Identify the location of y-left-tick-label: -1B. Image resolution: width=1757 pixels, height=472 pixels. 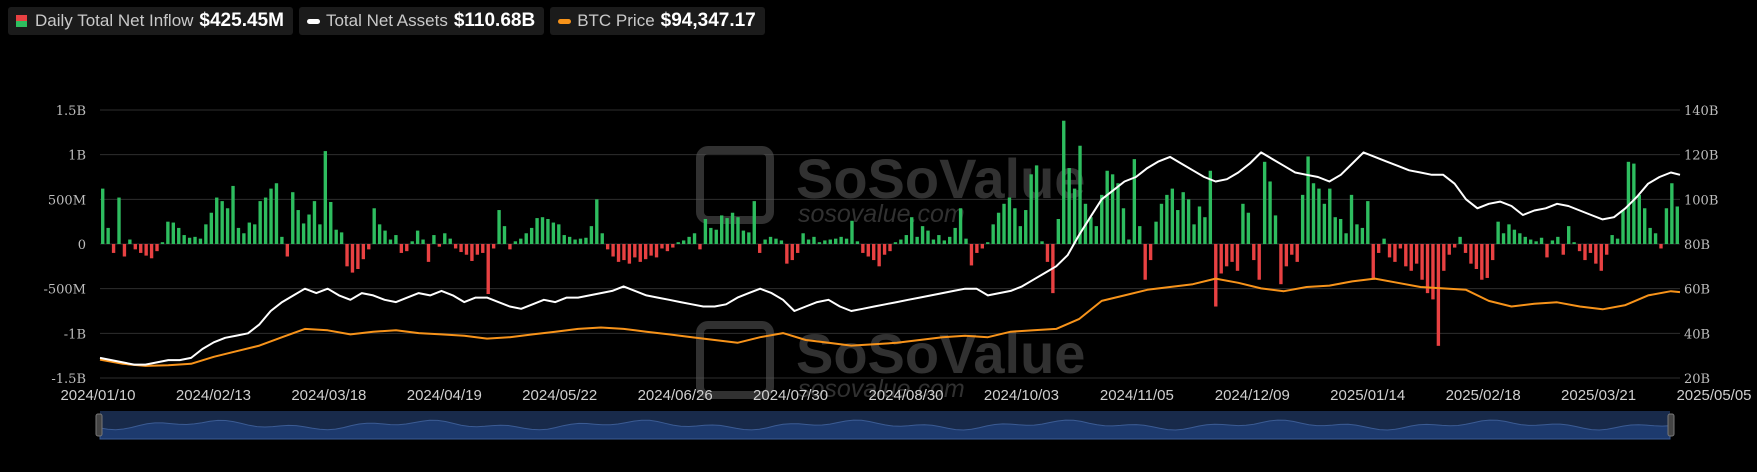
(75, 334).